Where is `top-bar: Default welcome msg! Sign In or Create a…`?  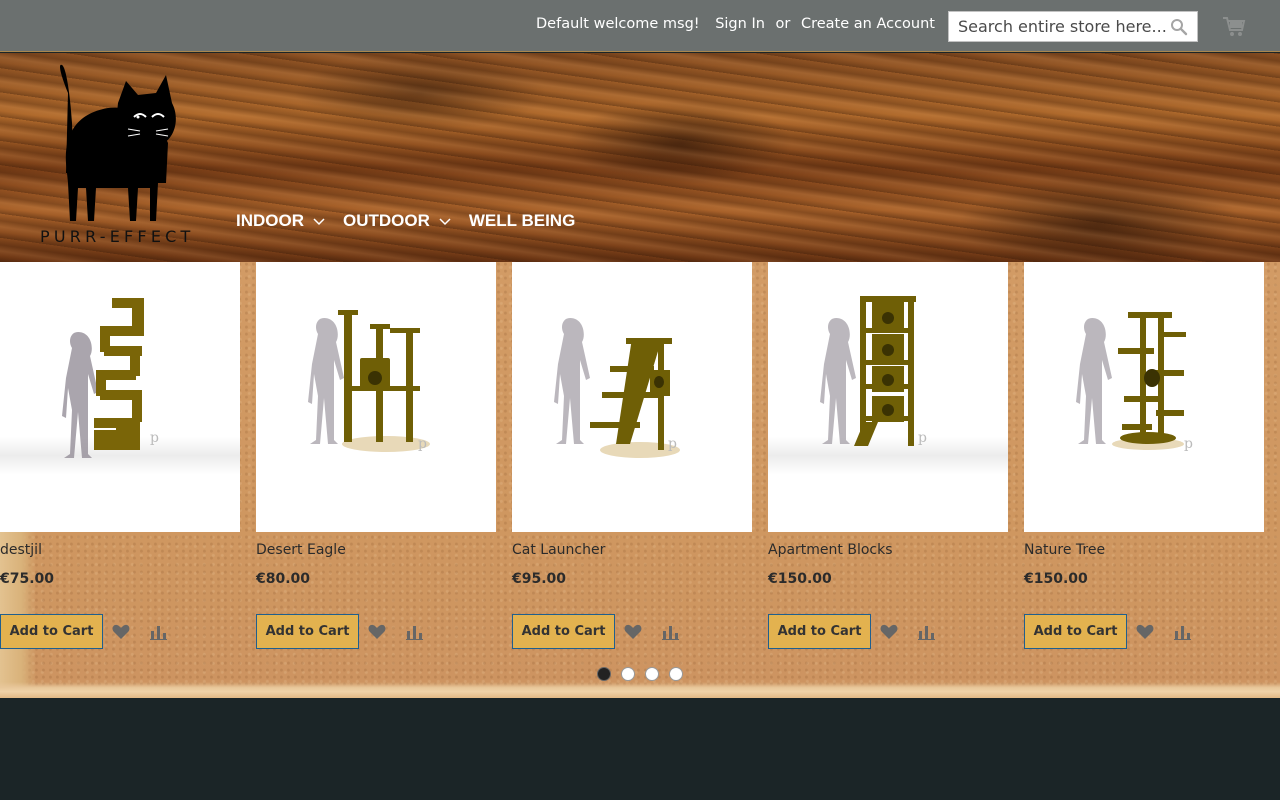 top-bar: Default welcome msg! Sign In or Create a… is located at coordinates (640, 26).